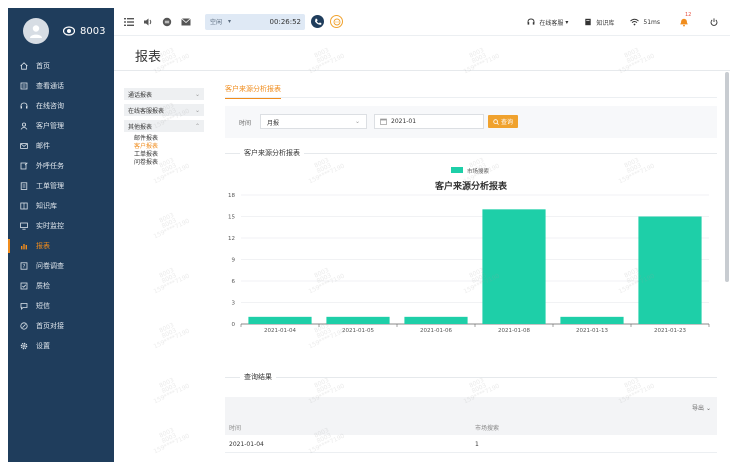 The image size is (738, 468). Describe the element at coordinates (531, 21) in the screenshot. I see `headset-icon` at that location.